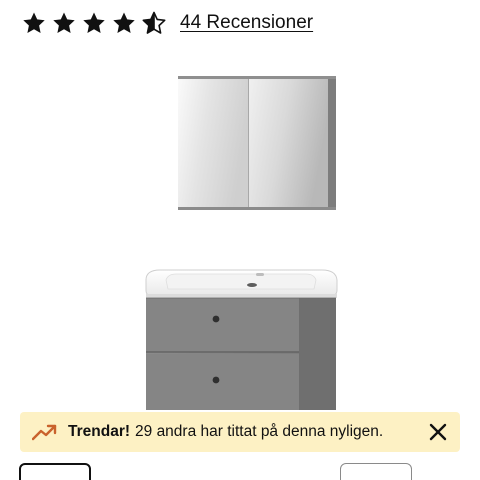  I want to click on reviews-link: 44 Recensioner, so click(246, 23).